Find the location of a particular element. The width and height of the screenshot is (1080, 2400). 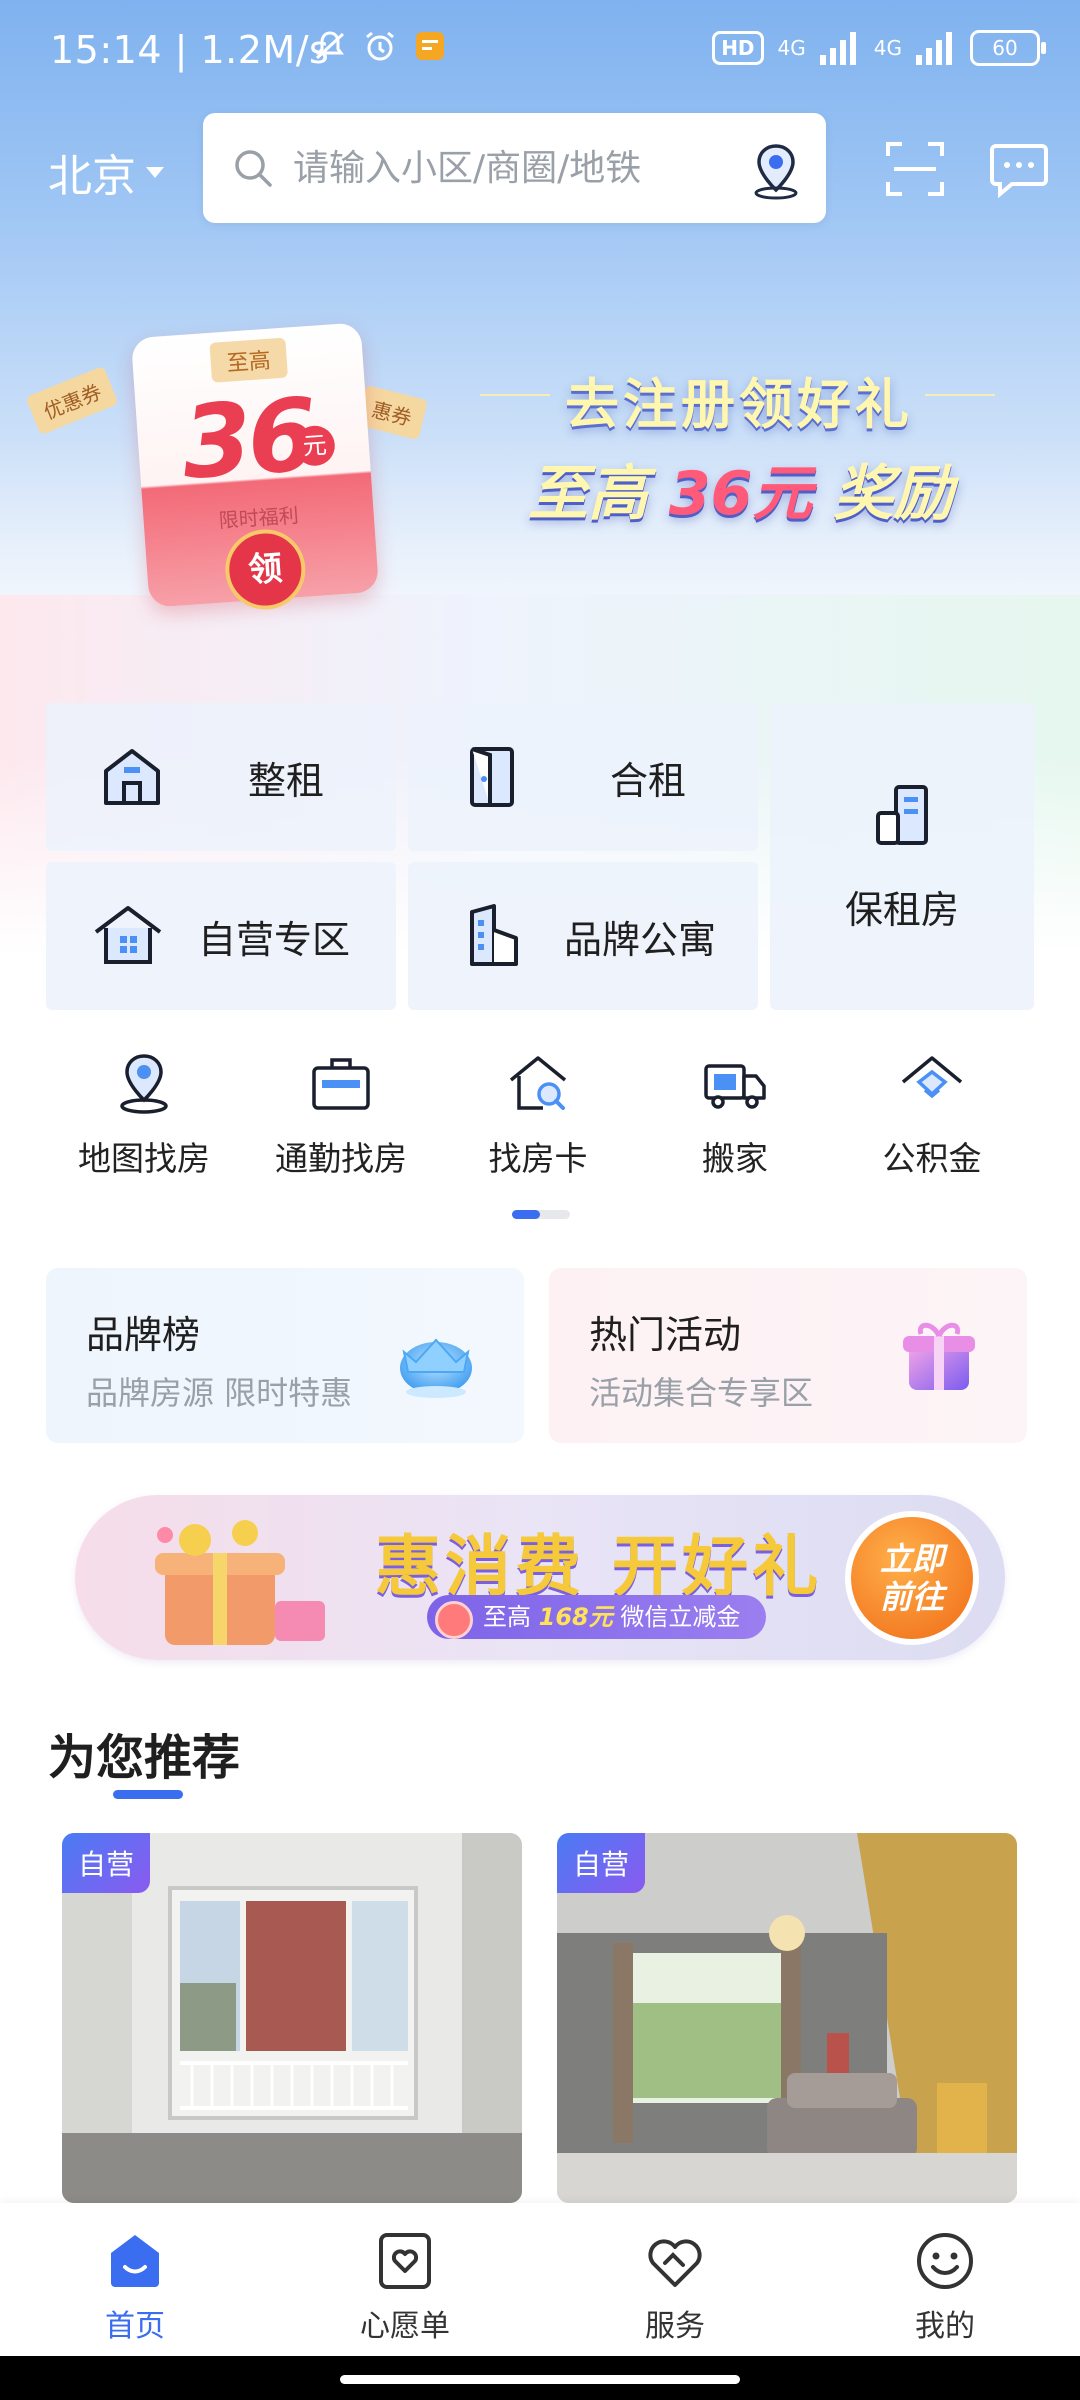

promo-sub-highlight: 168元 is located at coordinates (575, 1617).